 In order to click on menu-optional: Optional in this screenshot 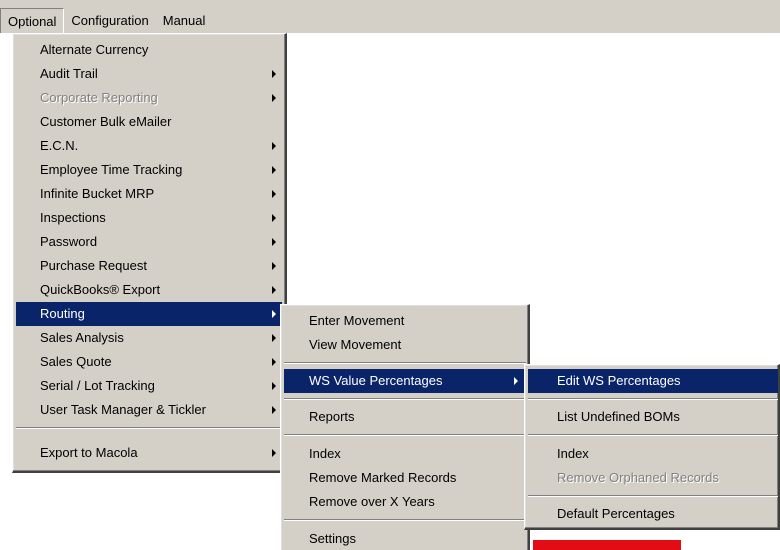, I will do `click(32, 20)`.